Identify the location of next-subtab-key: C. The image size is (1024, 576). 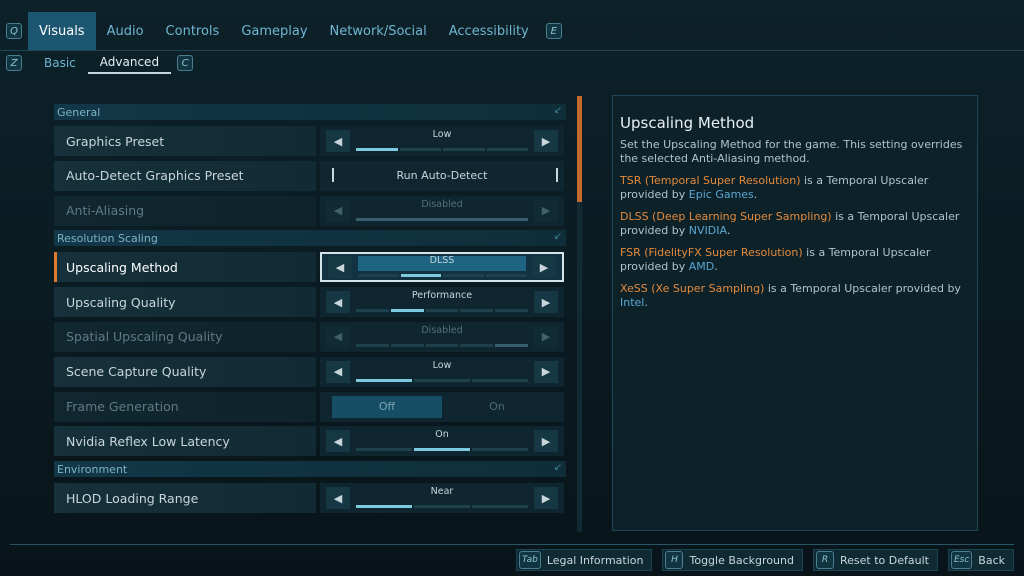
(185, 63).